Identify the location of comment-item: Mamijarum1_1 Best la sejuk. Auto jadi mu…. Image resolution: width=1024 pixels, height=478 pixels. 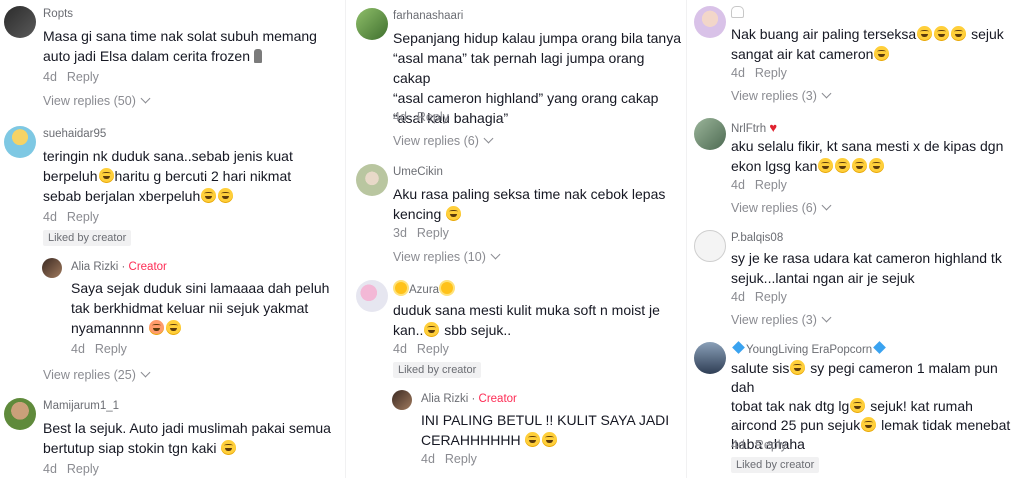
(172, 438).